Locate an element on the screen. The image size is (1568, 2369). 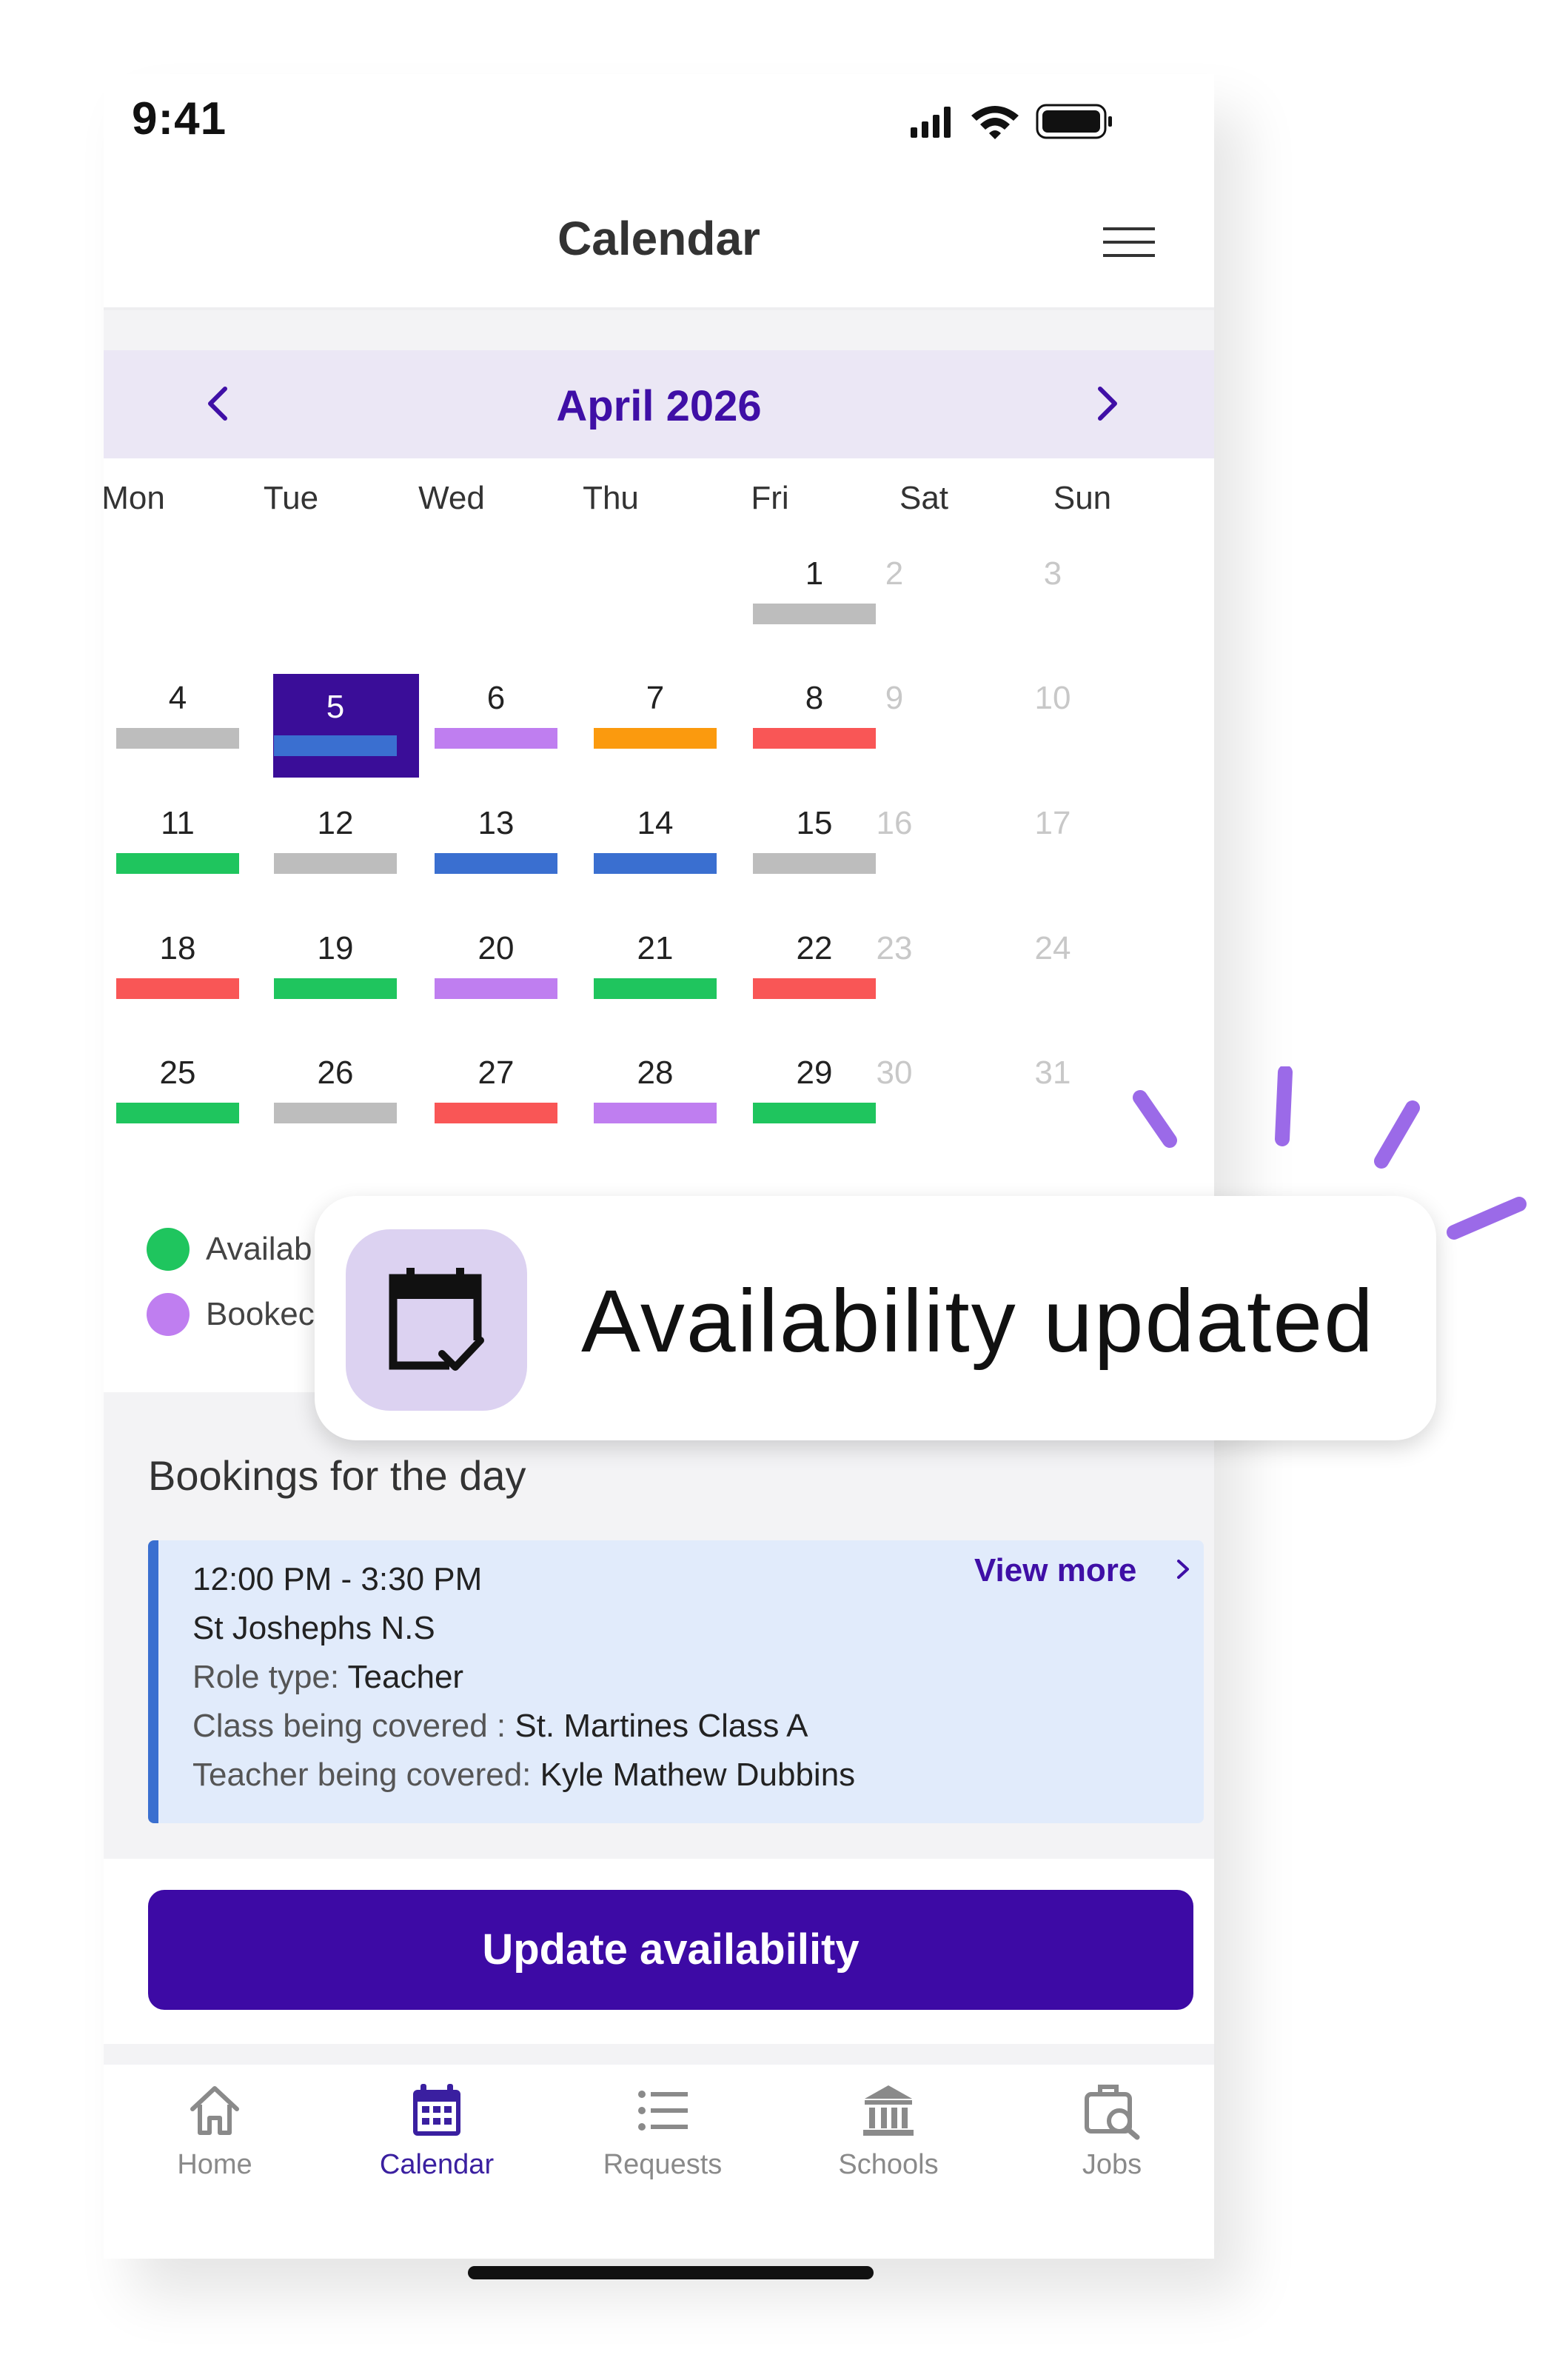
app-header: Calendar is located at coordinates (659, 242).